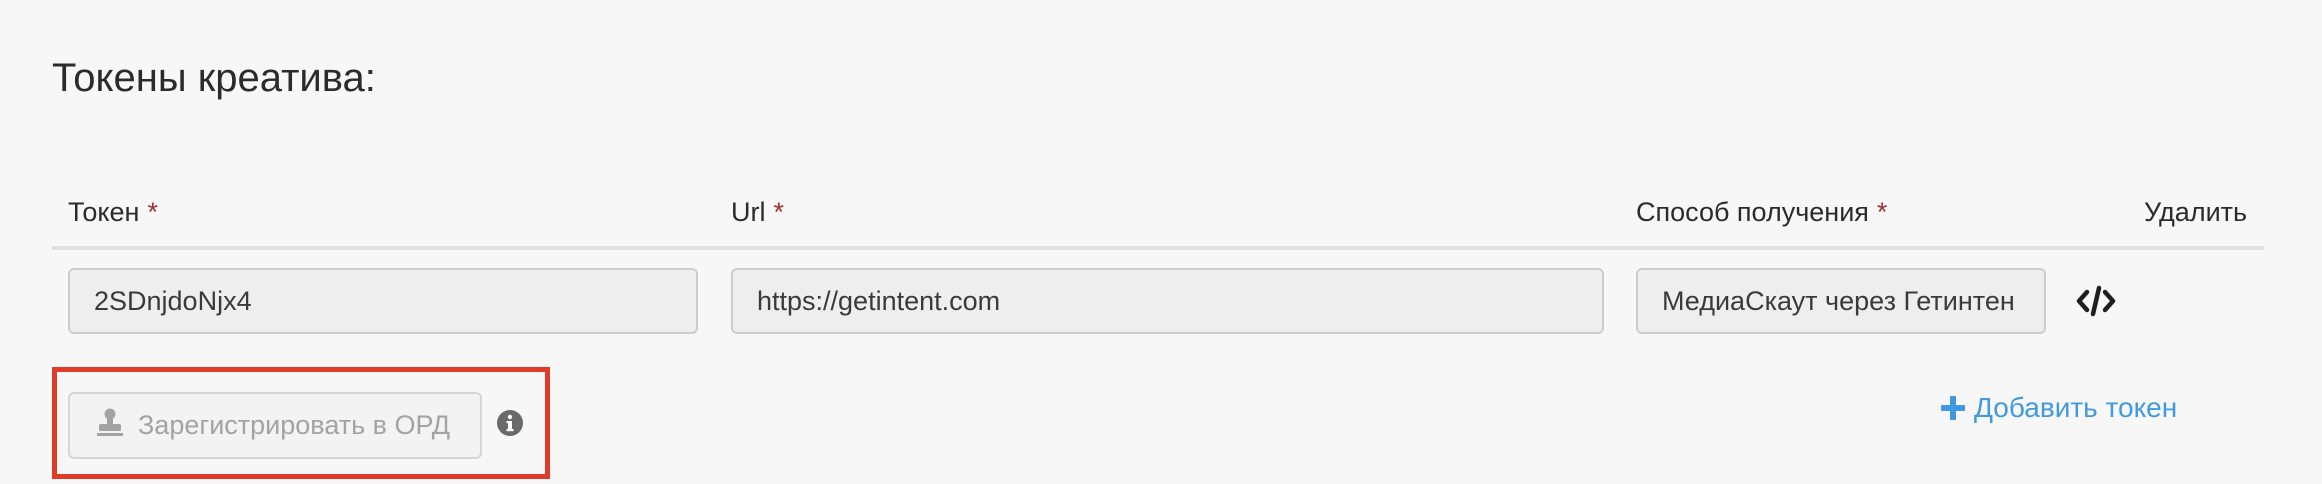 The width and height of the screenshot is (2322, 484). I want to click on url-field: https://getintent.com, so click(1167, 301).